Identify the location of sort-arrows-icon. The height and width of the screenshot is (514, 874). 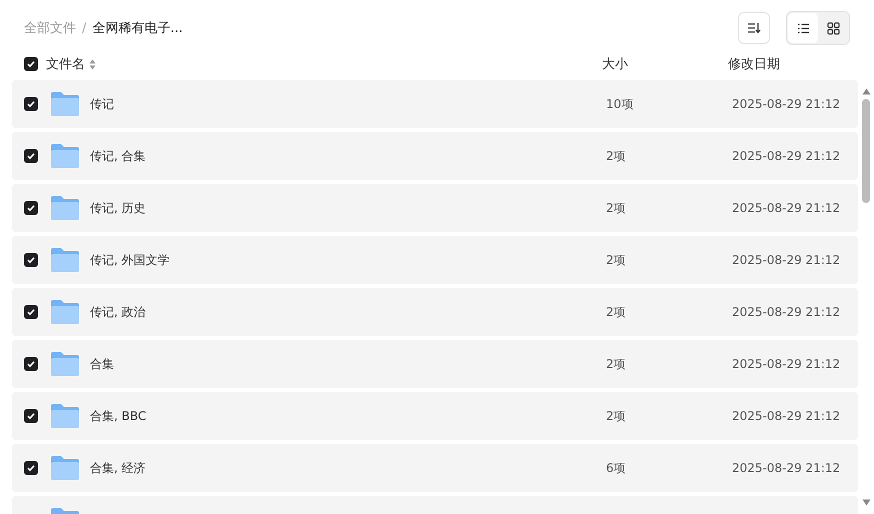
(92, 64).